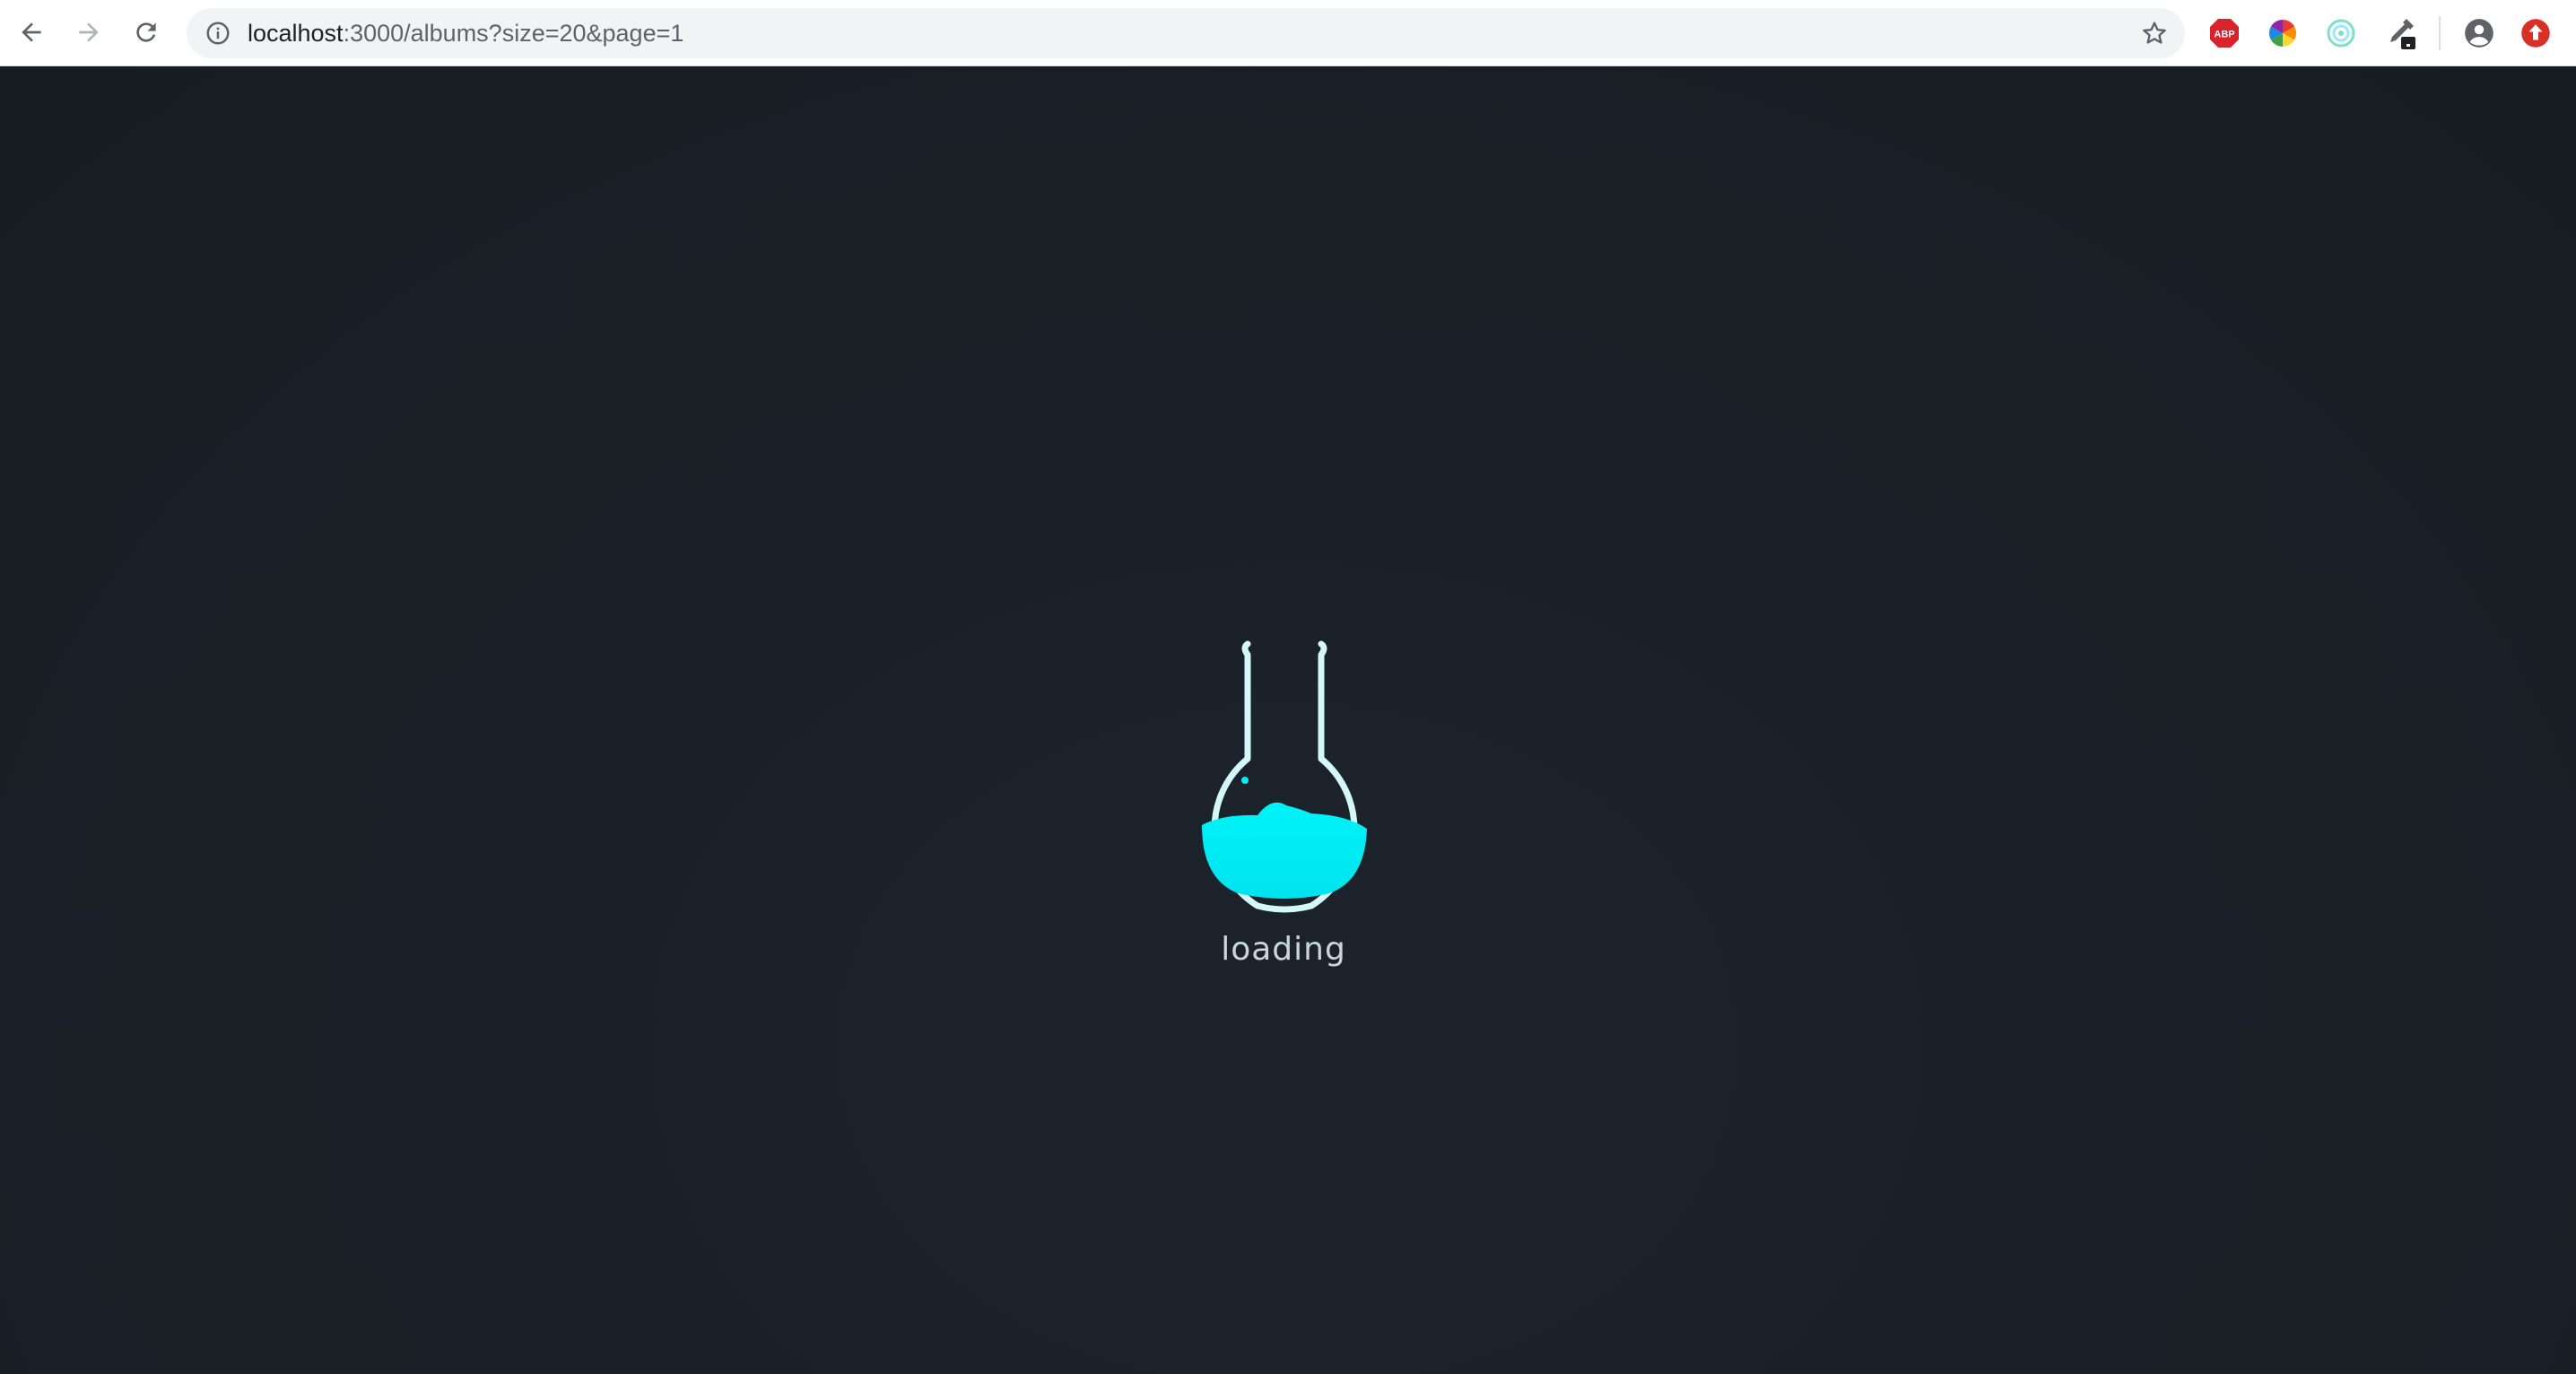  I want to click on info-icon, so click(218, 34).